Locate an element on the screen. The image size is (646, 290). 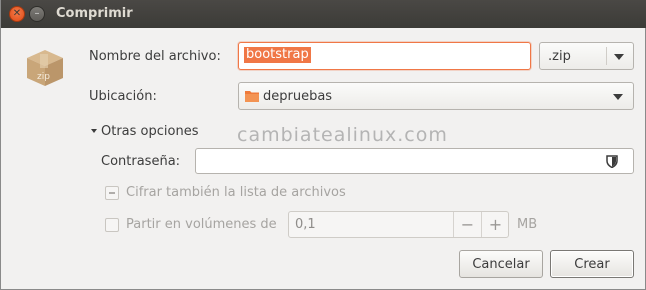
volume-size-unit: MB is located at coordinates (527, 224).